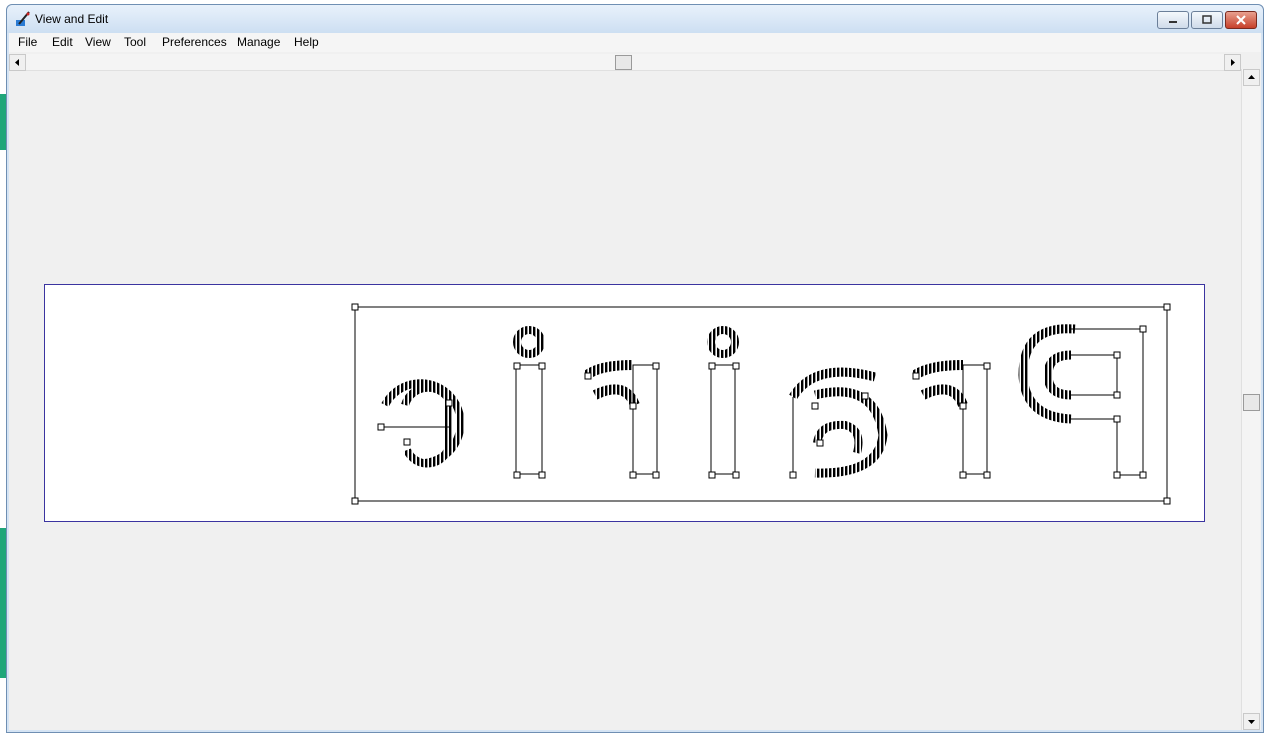 The width and height of the screenshot is (1271, 745). I want to click on vertical-scrollbar, so click(1250, 399).